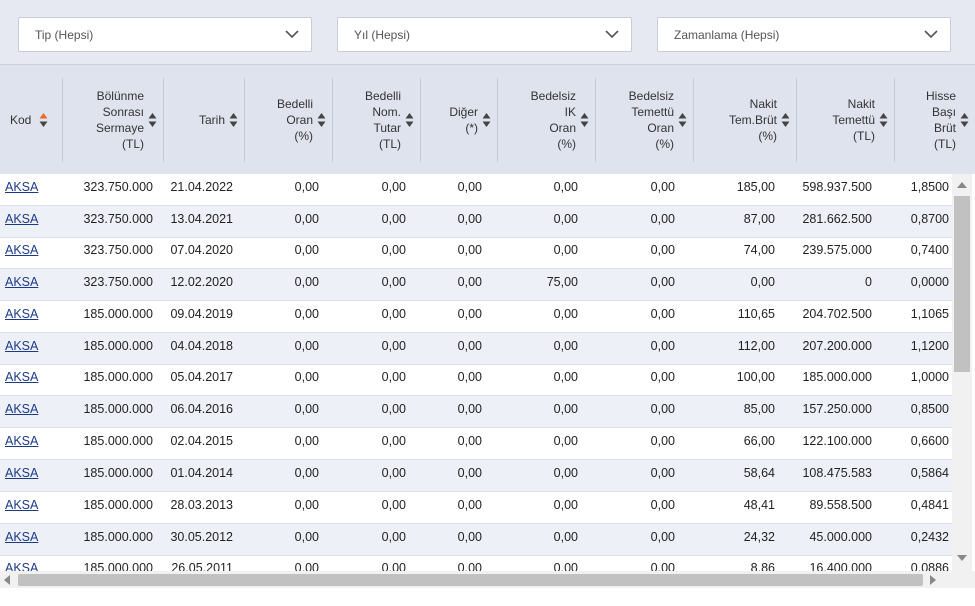 The width and height of the screenshot is (975, 606). Describe the element at coordinates (652, 112) in the screenshot. I see `column-header-line: Temettü` at that location.